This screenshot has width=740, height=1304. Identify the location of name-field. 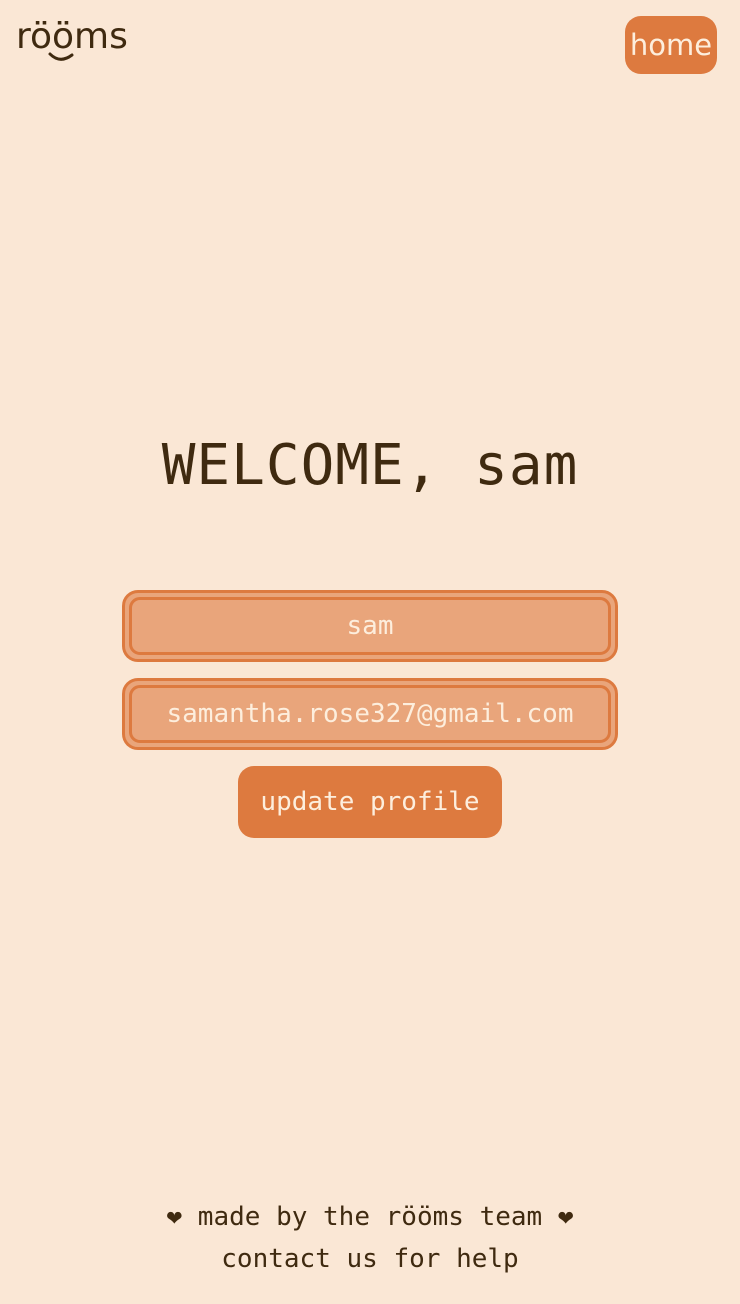
(370, 626).